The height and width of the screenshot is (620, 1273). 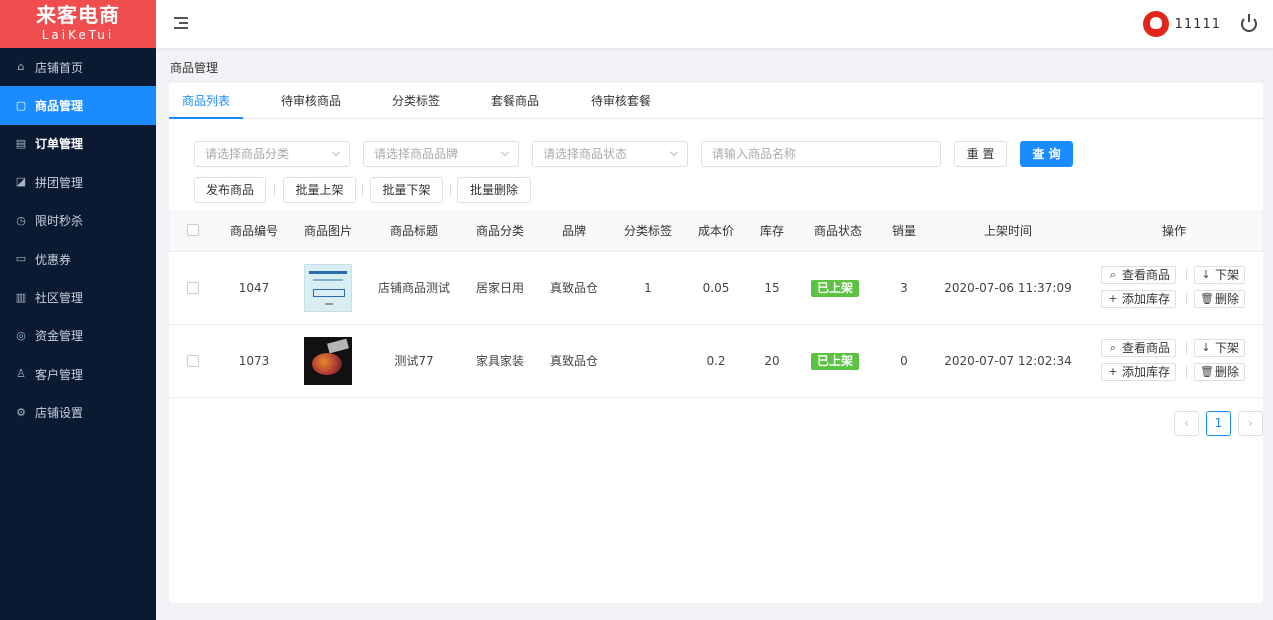 I want to click on add-stock-label: 添加库存, so click(x=1146, y=372).